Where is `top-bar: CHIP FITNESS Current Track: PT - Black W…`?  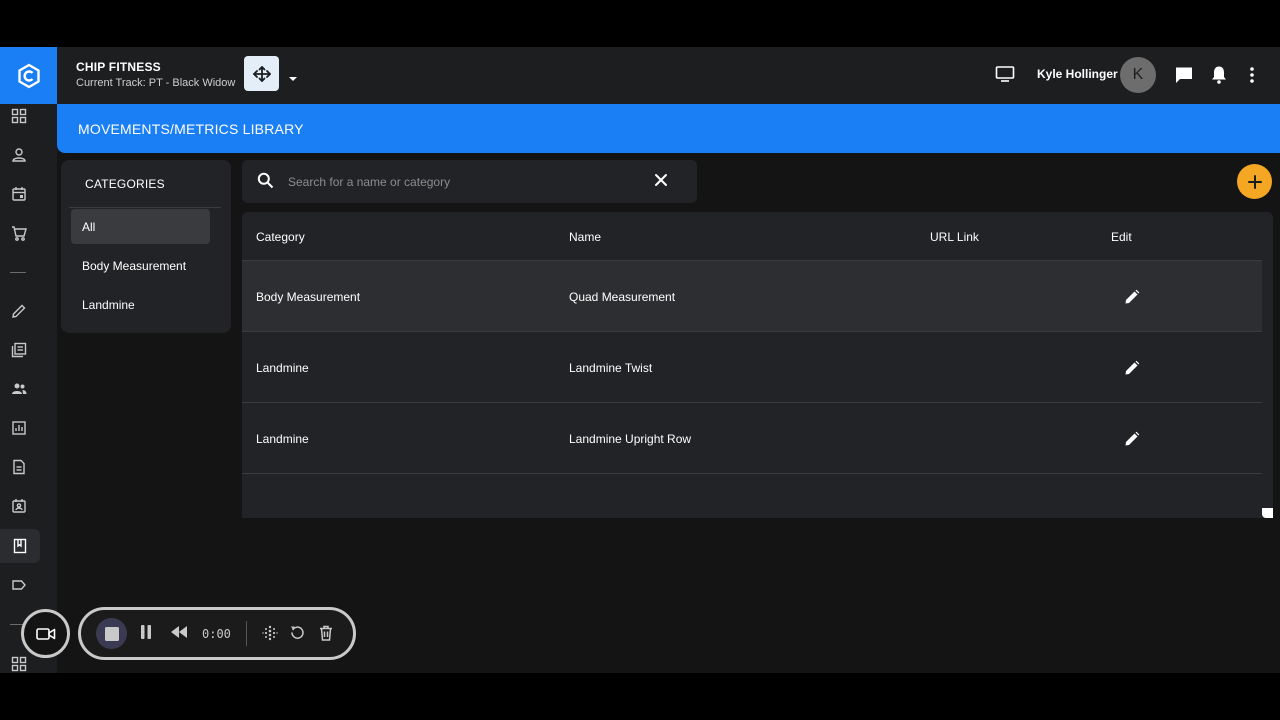
top-bar: CHIP FITNESS Current Track: PT - Black W… is located at coordinates (668, 75).